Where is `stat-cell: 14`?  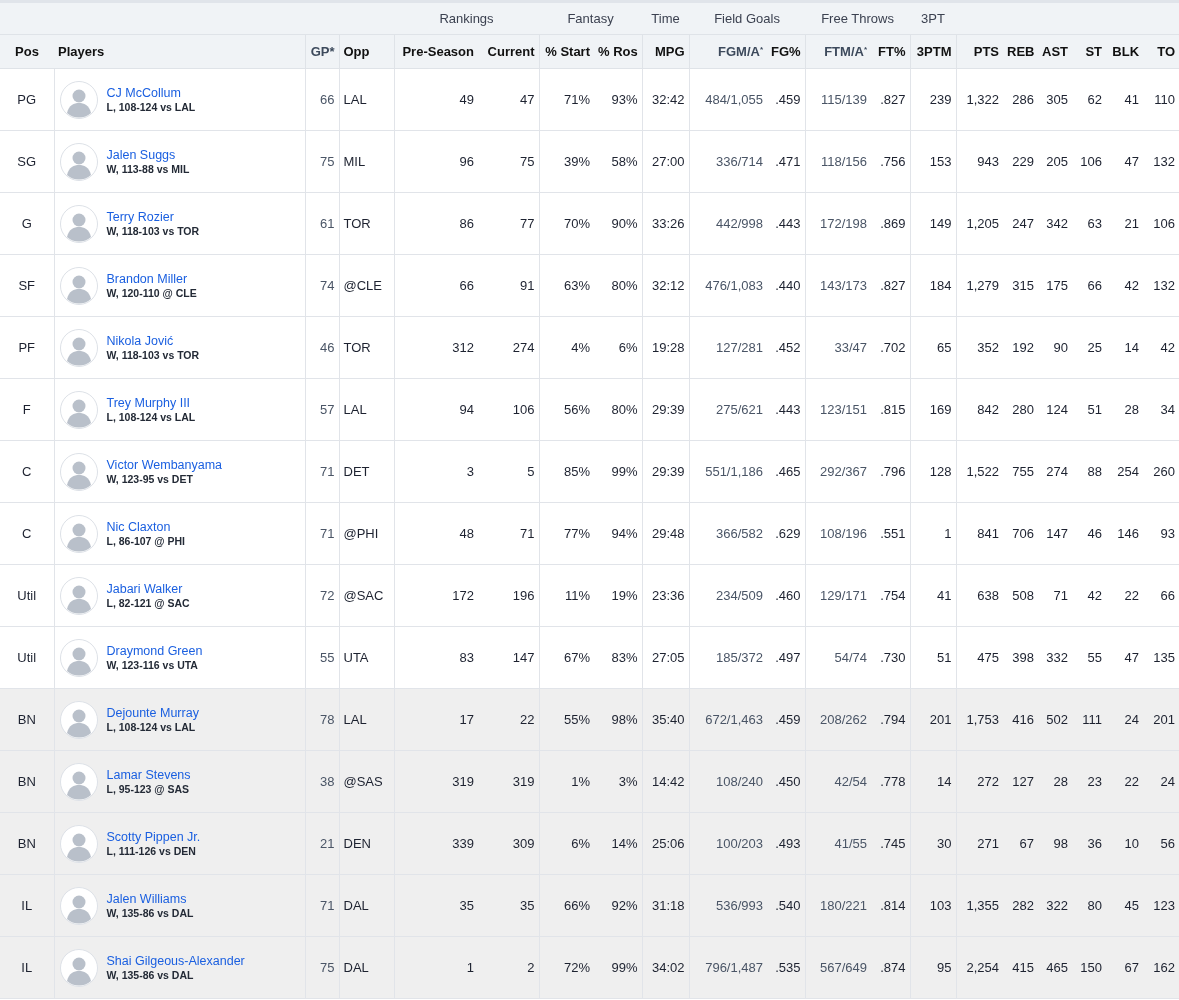 stat-cell: 14 is located at coordinates (1125, 347).